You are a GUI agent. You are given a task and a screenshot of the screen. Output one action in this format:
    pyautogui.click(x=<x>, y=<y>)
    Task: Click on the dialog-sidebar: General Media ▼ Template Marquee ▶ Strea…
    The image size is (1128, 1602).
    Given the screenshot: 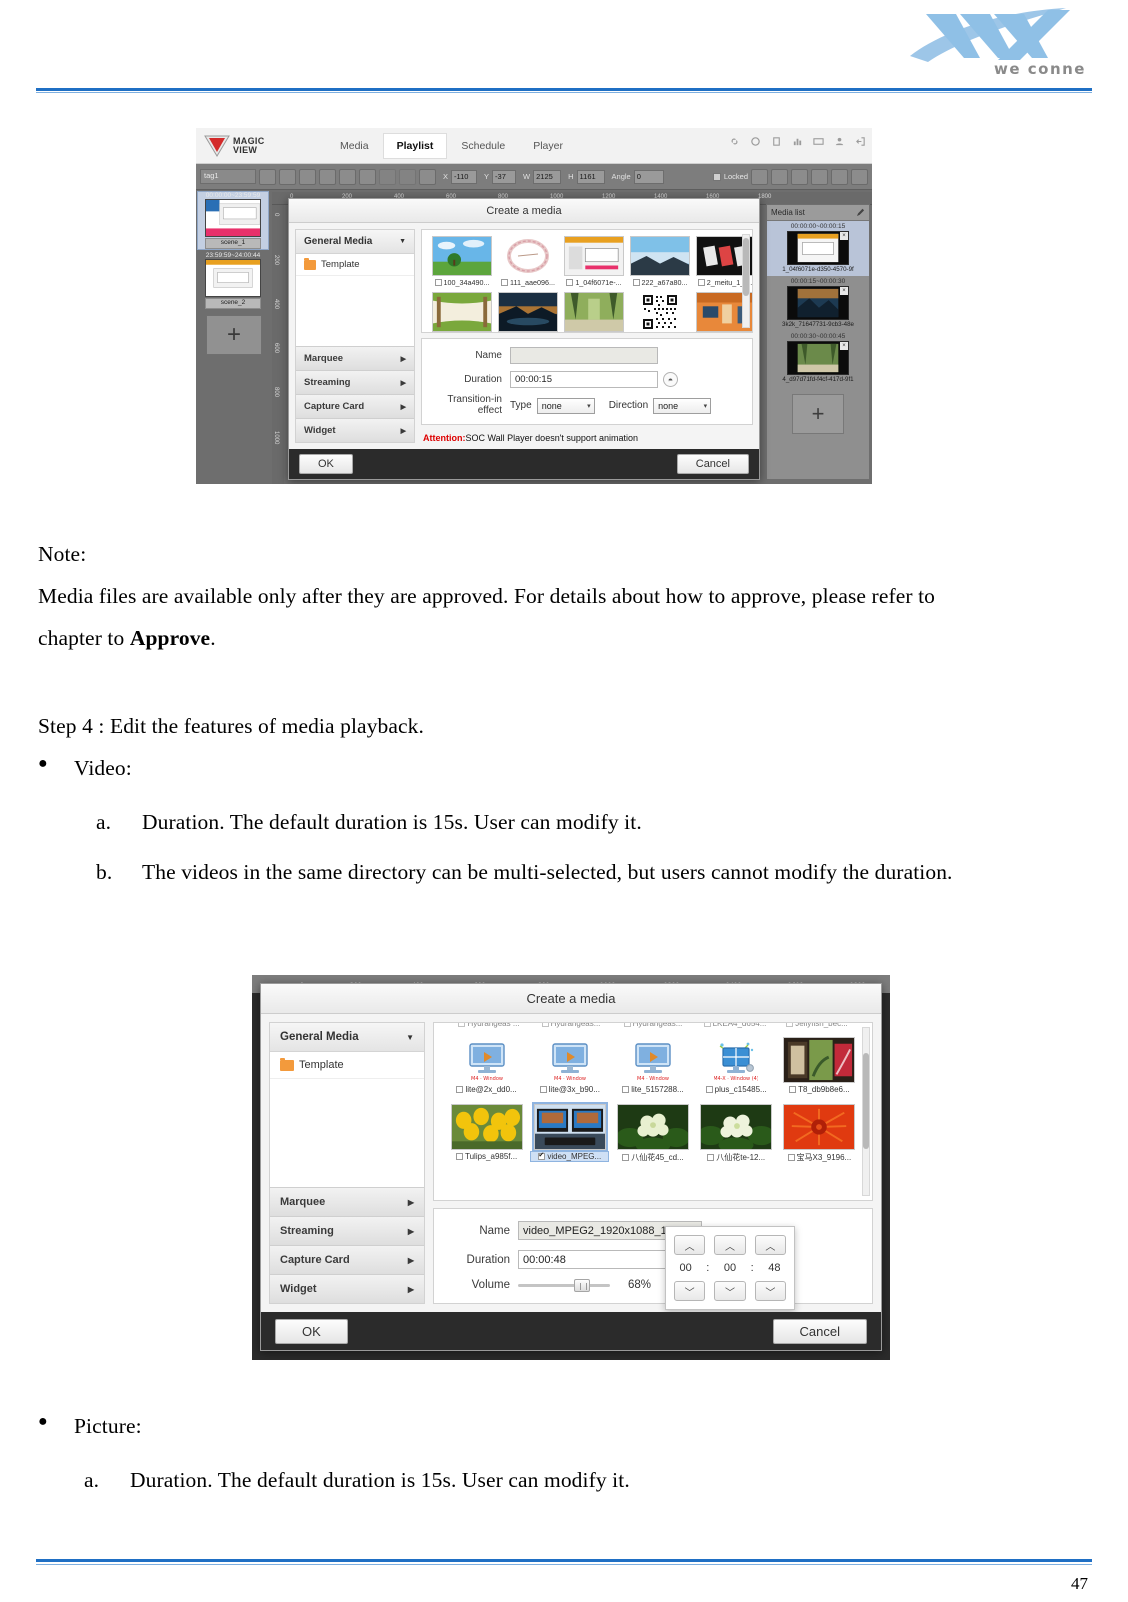 What is the action you would take?
    pyautogui.click(x=347, y=1163)
    